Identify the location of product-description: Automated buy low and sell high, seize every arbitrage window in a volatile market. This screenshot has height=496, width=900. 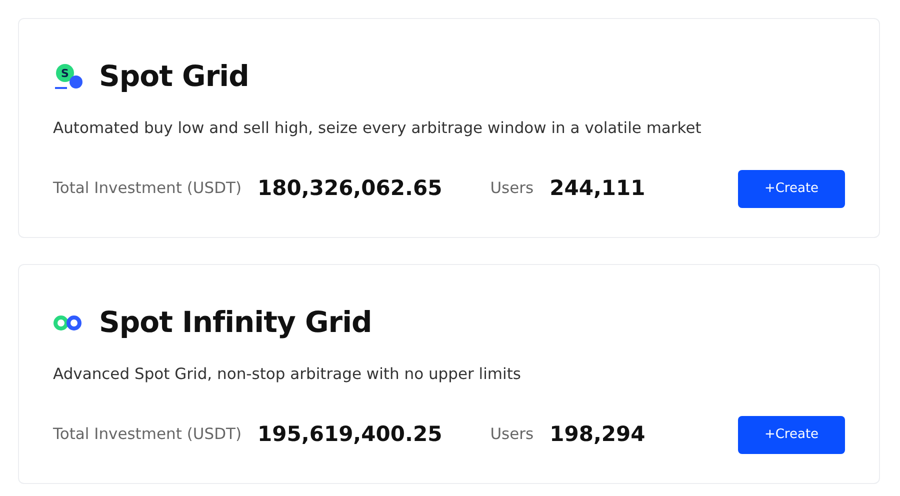
(377, 128).